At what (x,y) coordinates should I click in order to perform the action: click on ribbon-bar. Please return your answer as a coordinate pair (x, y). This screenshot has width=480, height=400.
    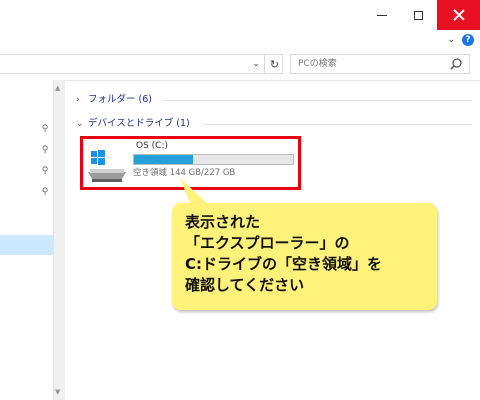
    Looking at the image, I should click on (240, 40).